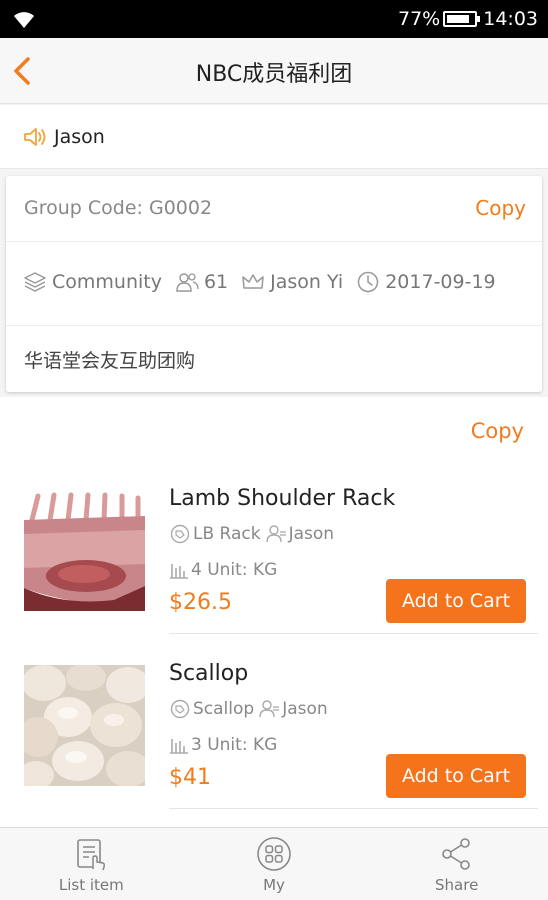 The width and height of the screenshot is (548, 900). Describe the element at coordinates (110, 361) in the screenshot. I see `group-description: 华语堂会友互助团购` at that location.